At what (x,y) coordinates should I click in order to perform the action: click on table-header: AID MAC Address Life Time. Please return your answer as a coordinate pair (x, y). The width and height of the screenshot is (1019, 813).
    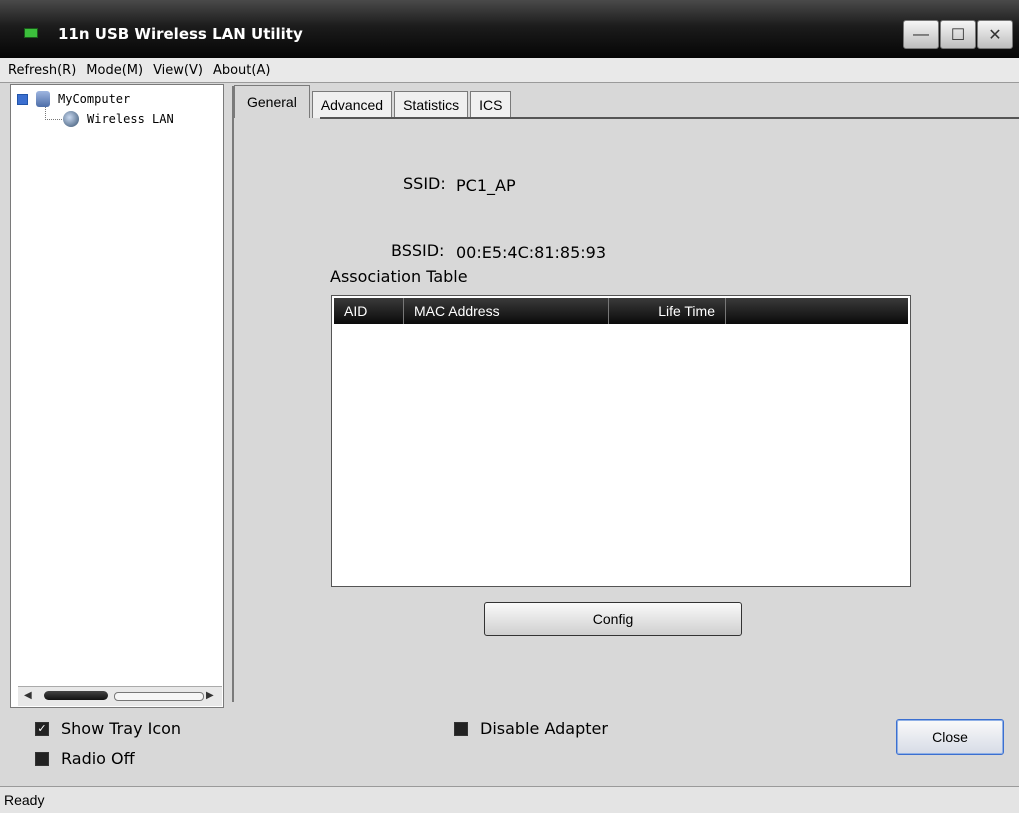
    Looking at the image, I should click on (621, 311).